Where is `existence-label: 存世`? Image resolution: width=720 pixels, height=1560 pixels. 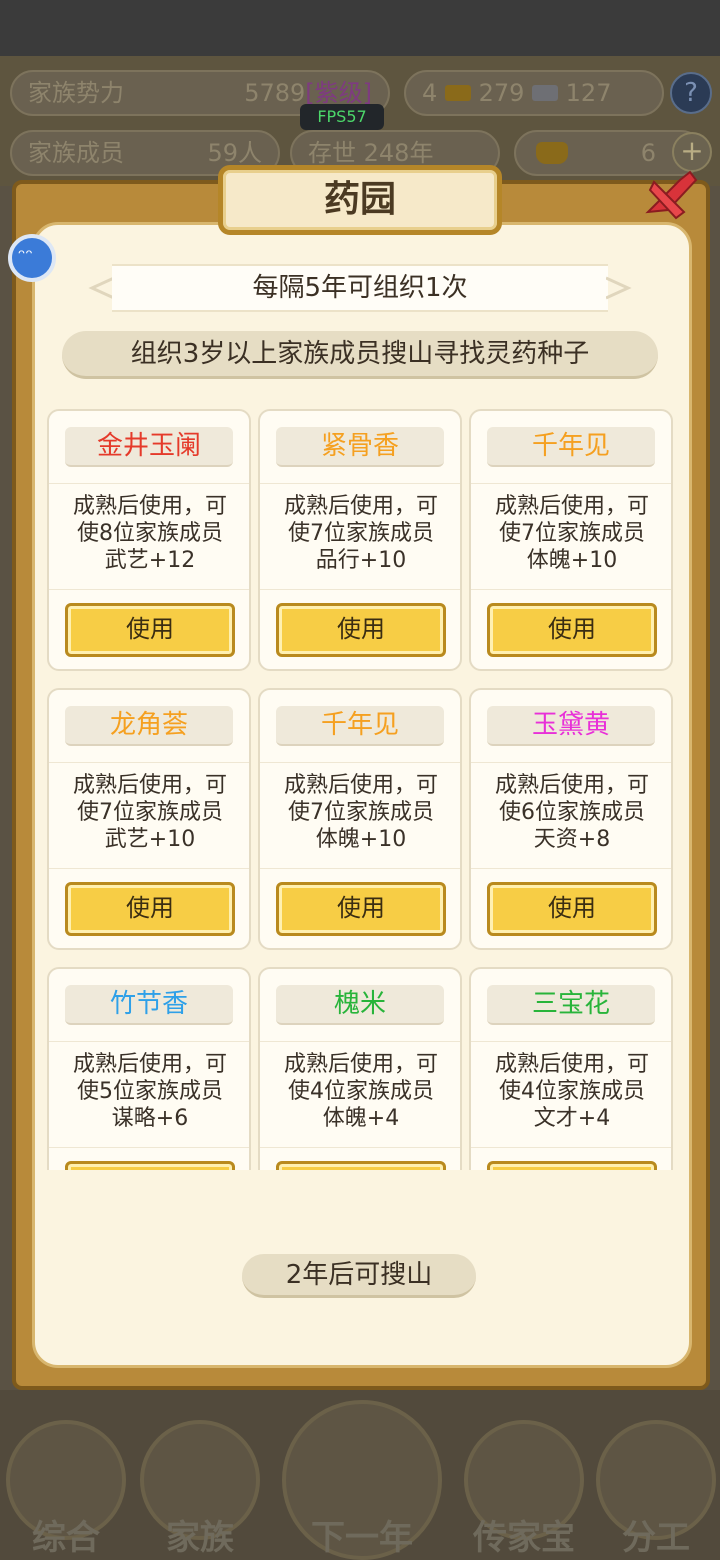
existence-label: 存世 is located at coordinates (332, 153).